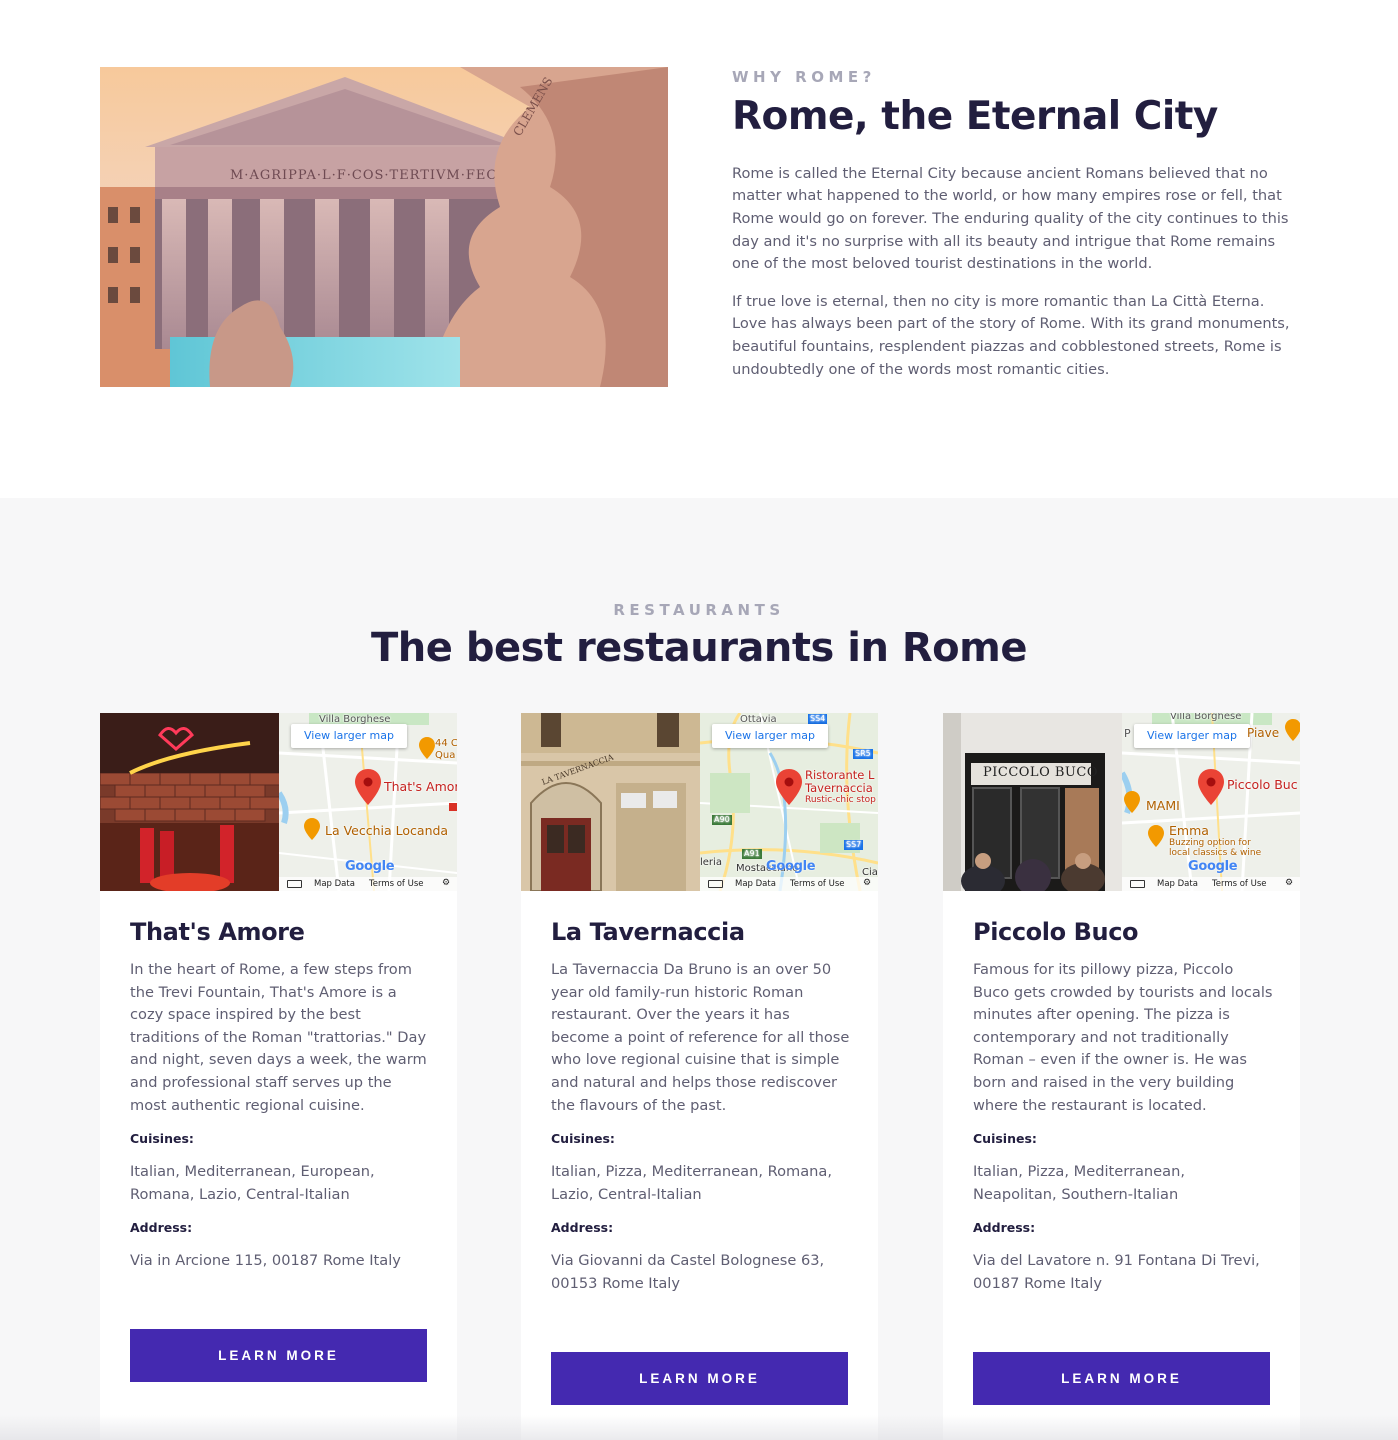 The height and width of the screenshot is (1440, 1398). I want to click on road-shield: SS4, so click(818, 719).